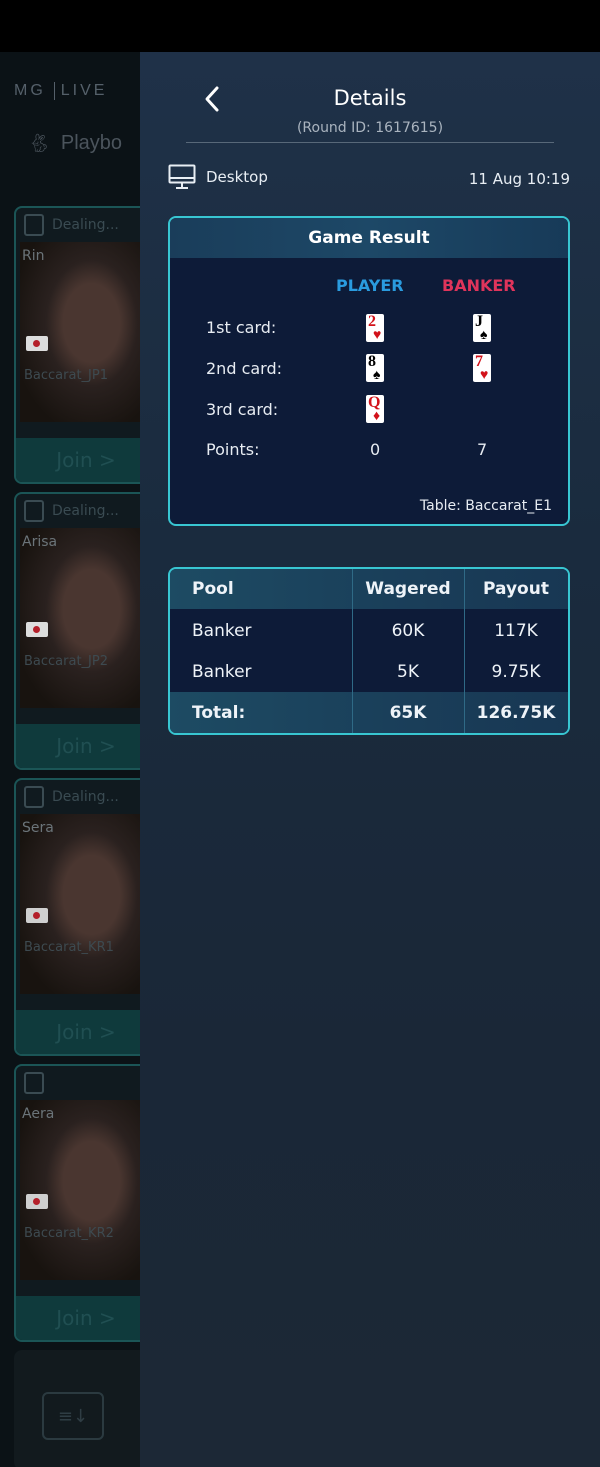  I want to click on card-rank: J, so click(479, 321).